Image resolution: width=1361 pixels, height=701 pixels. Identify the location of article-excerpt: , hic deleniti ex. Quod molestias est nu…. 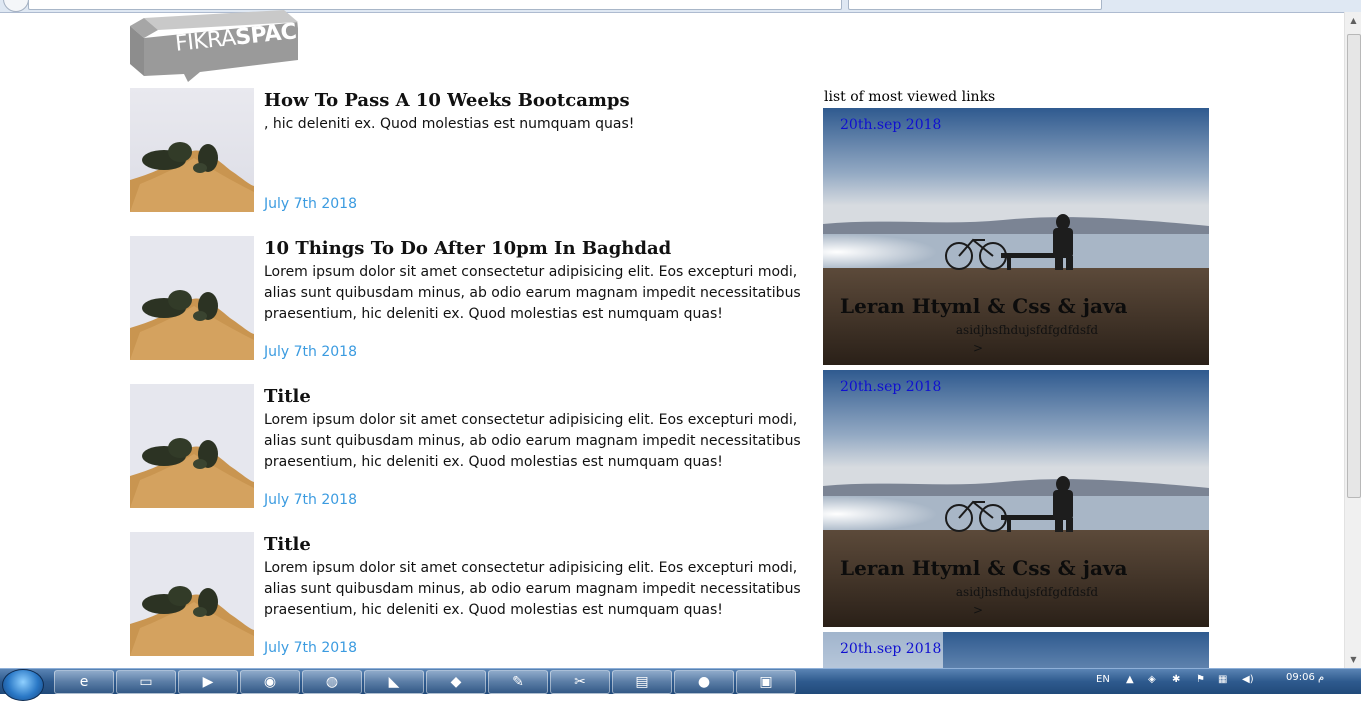
(449, 124).